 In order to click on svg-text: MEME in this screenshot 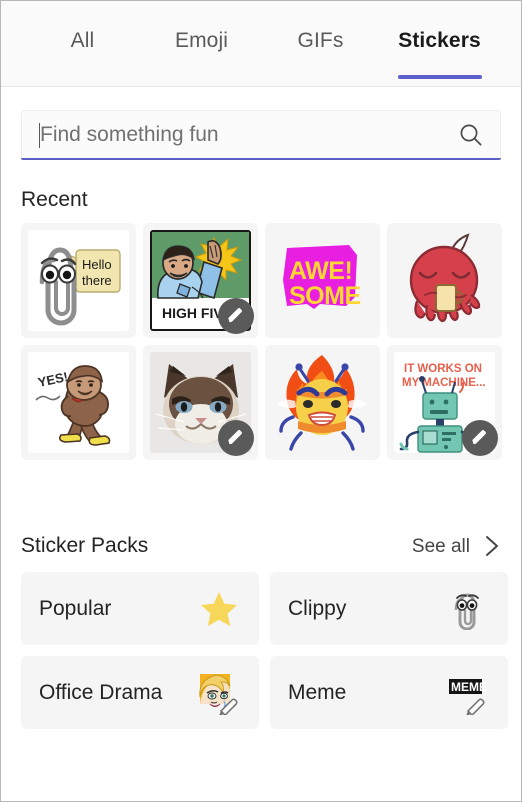, I will do `click(469, 687)`.